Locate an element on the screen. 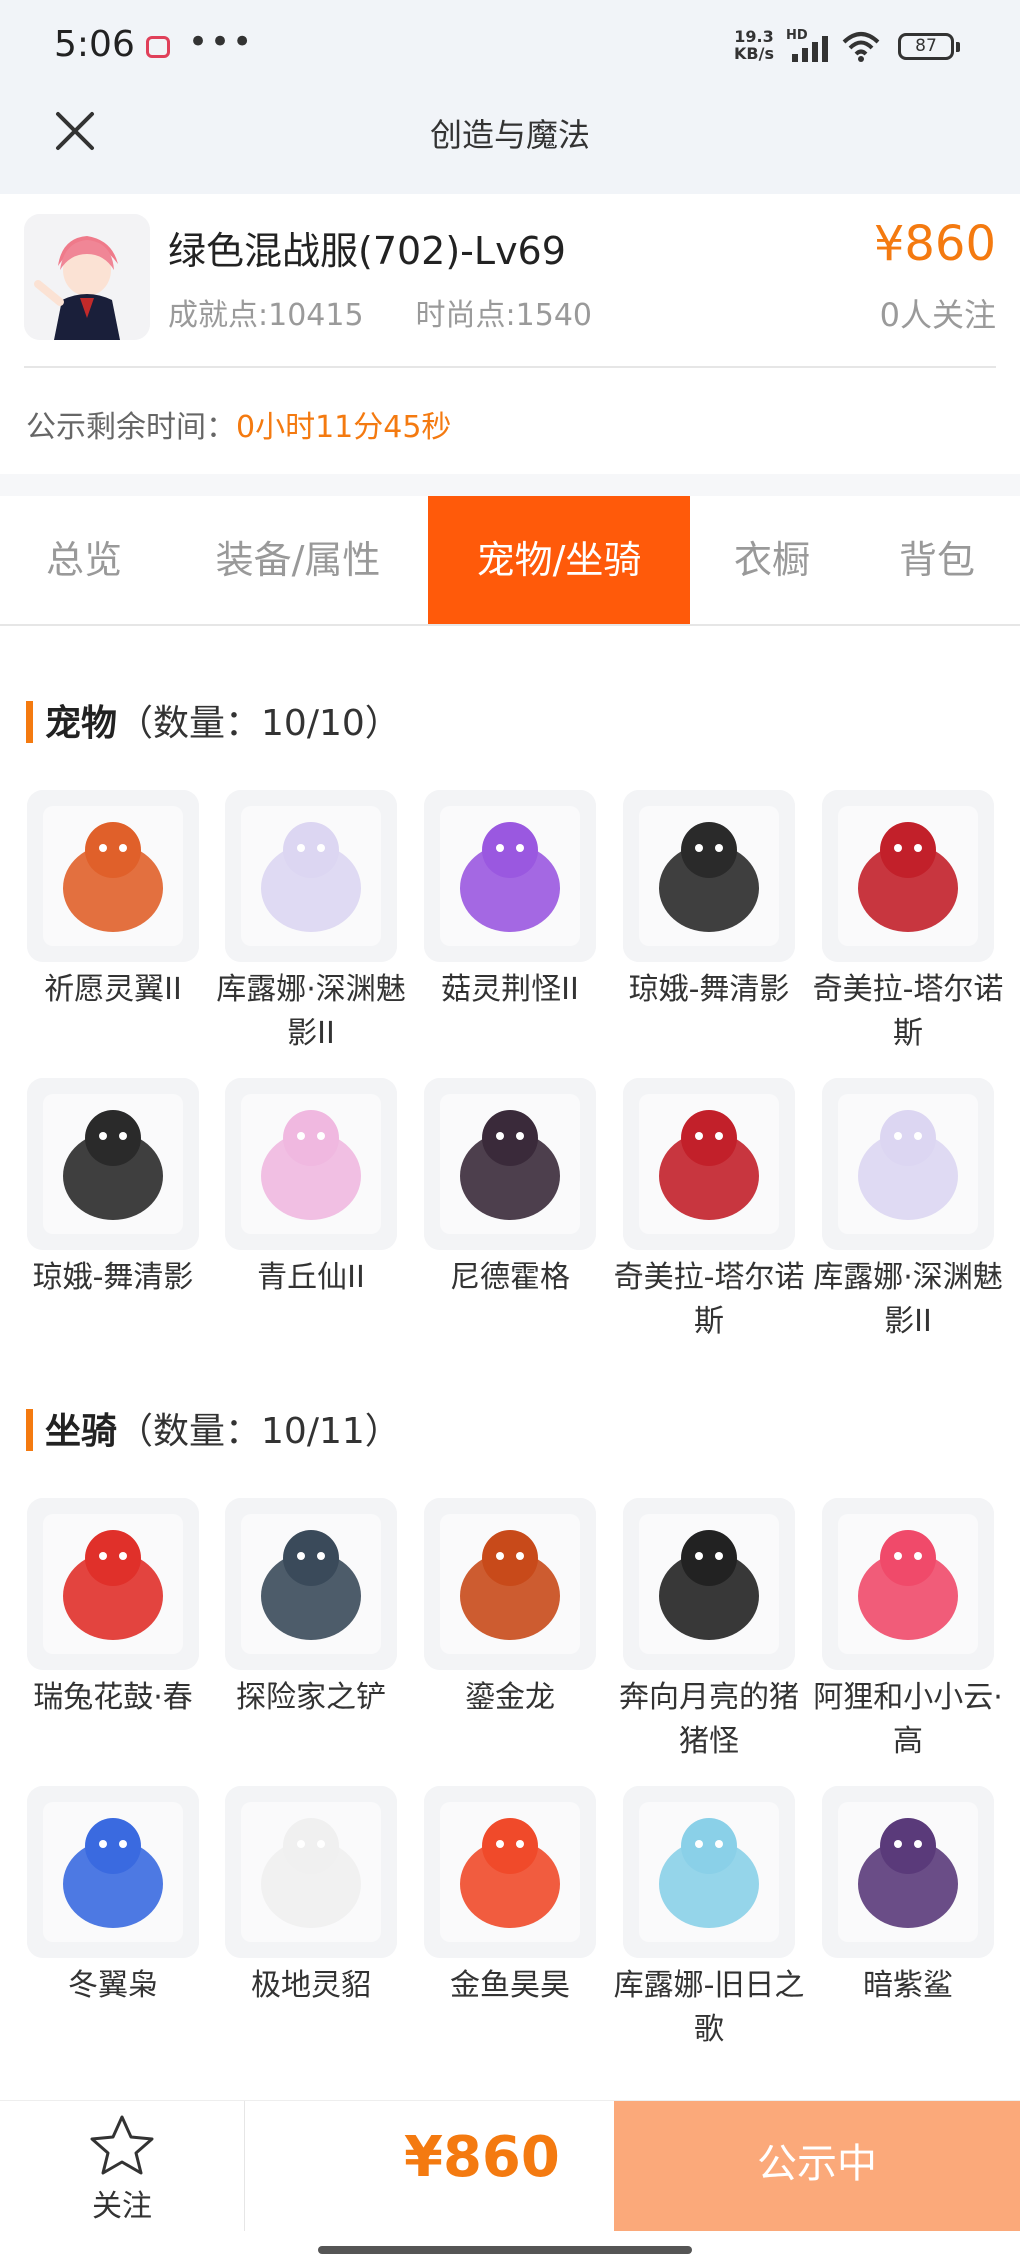 The image size is (1020, 2267). pets-title: 宠物 is located at coordinates (81, 723).